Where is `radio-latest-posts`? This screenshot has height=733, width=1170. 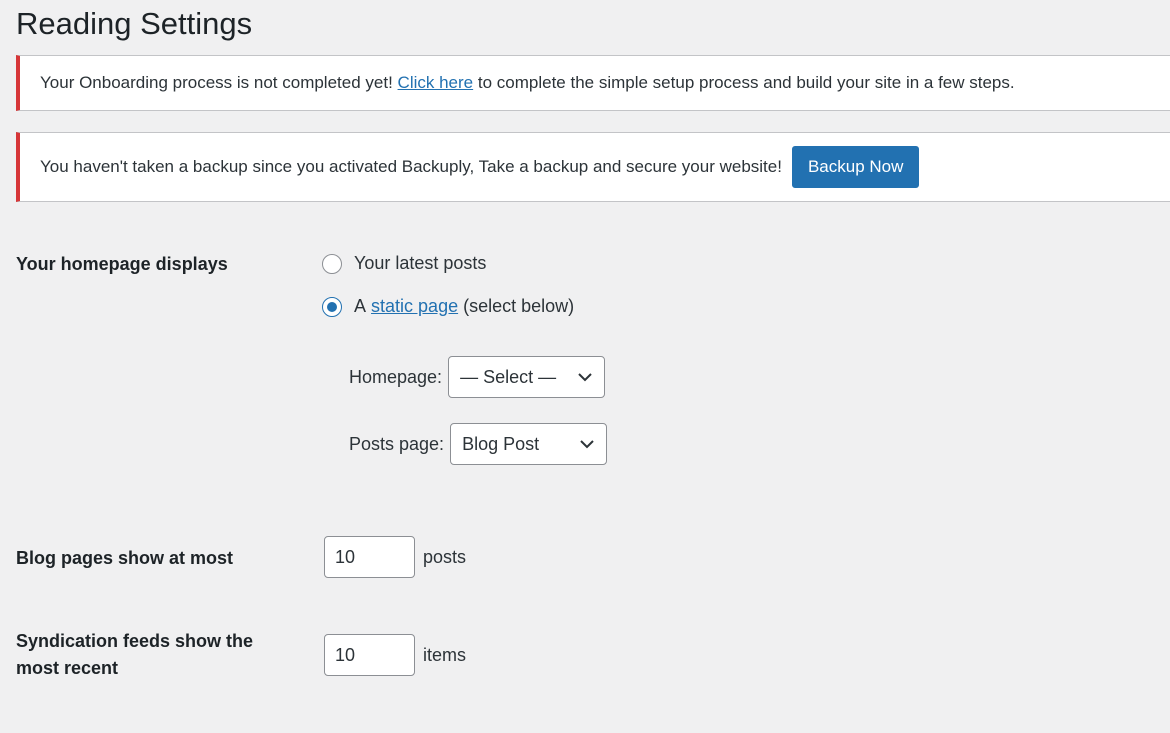 radio-latest-posts is located at coordinates (332, 263).